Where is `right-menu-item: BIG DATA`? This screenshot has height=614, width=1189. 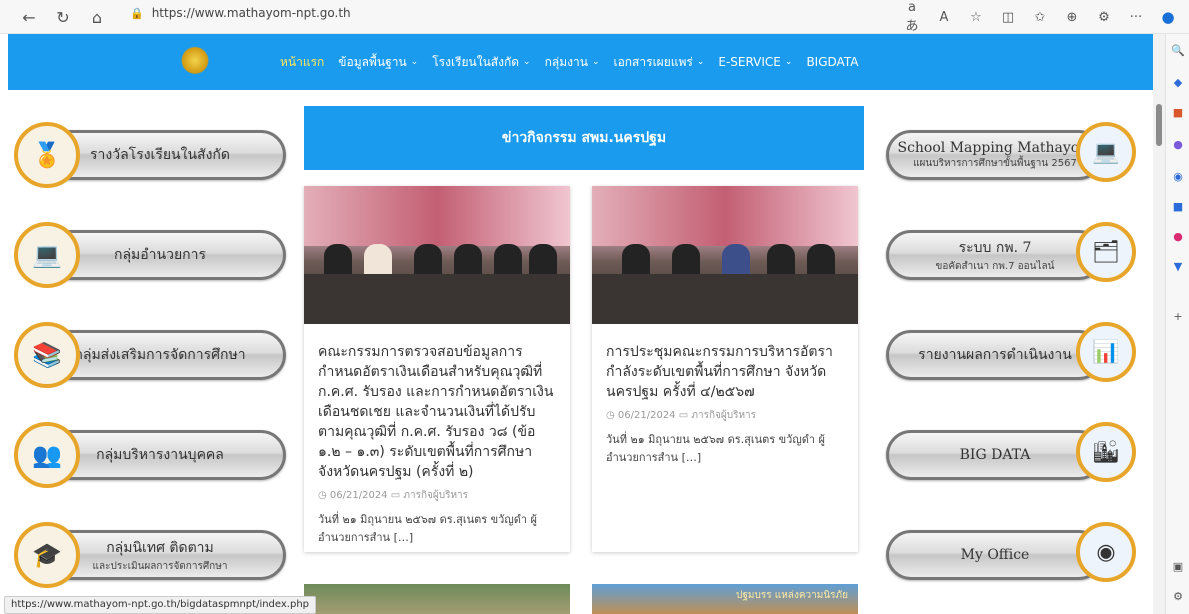 right-menu-item: BIG DATA is located at coordinates (995, 455).